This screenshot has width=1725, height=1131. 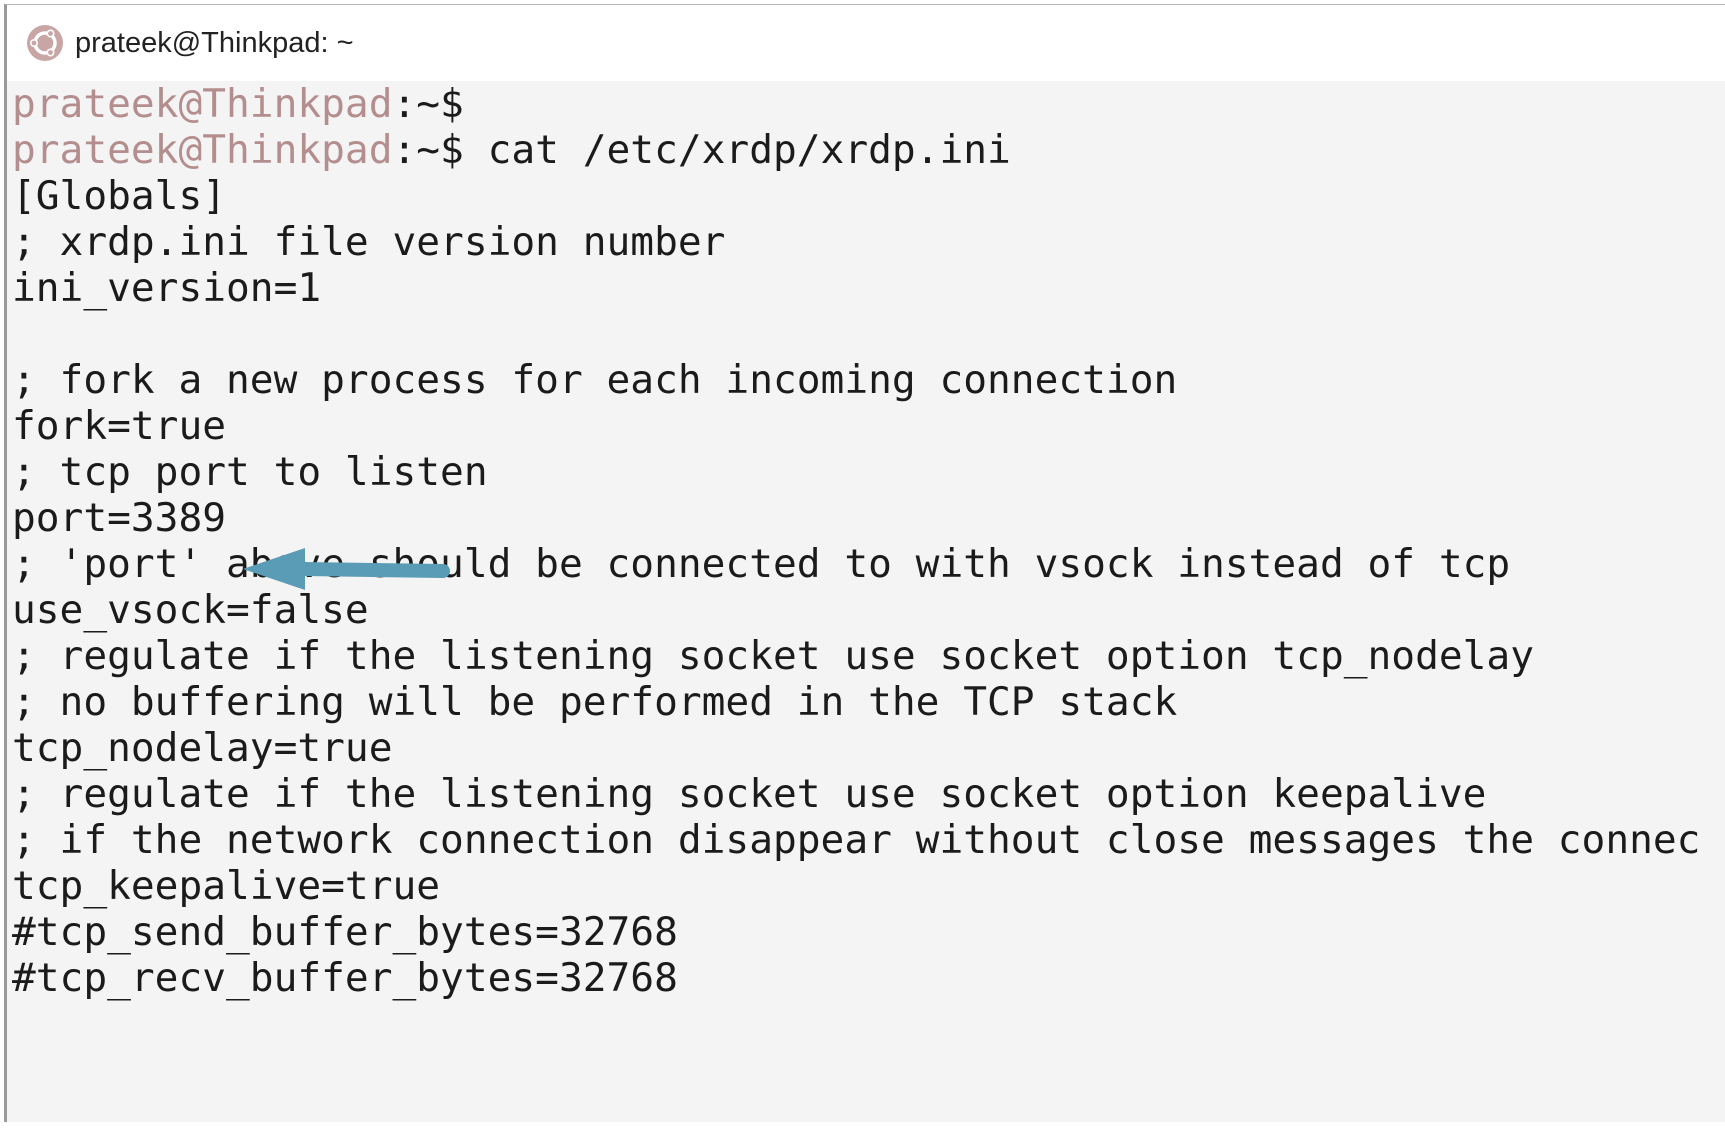 What do you see at coordinates (737, 150) in the screenshot?
I see `command-text: cat /etc/xrdp/xrdp.ini` at bounding box center [737, 150].